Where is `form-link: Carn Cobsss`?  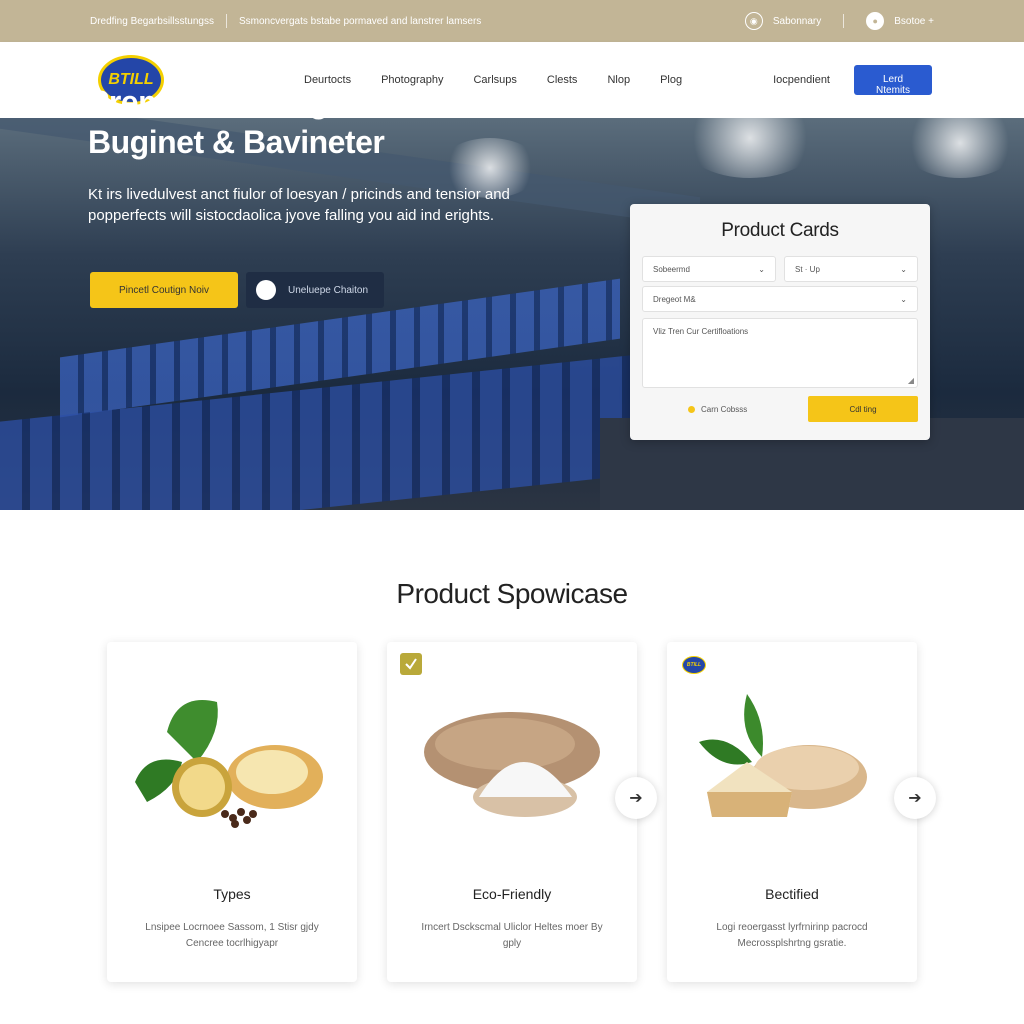 form-link: Carn Cobsss is located at coordinates (717, 409).